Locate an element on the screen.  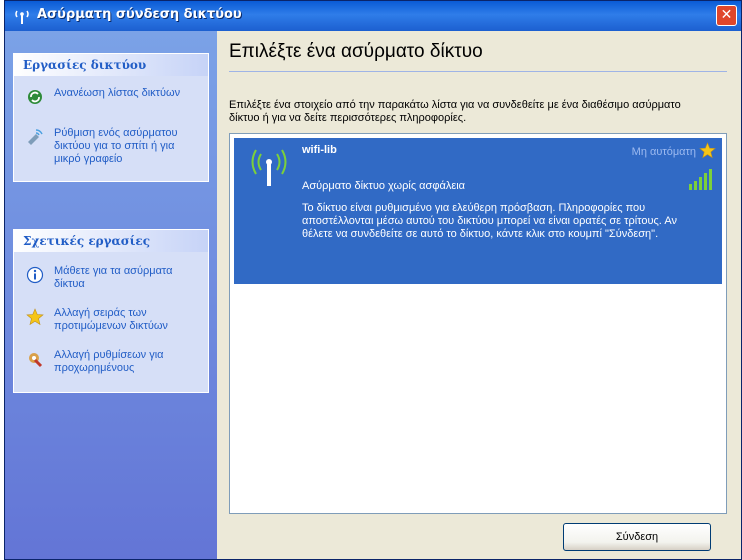
preferred-network-star-icon is located at coordinates (707, 150).